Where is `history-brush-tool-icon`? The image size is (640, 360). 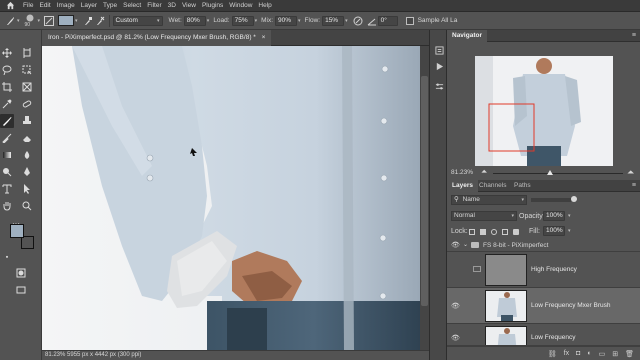 history-brush-tool-icon is located at coordinates (7, 138).